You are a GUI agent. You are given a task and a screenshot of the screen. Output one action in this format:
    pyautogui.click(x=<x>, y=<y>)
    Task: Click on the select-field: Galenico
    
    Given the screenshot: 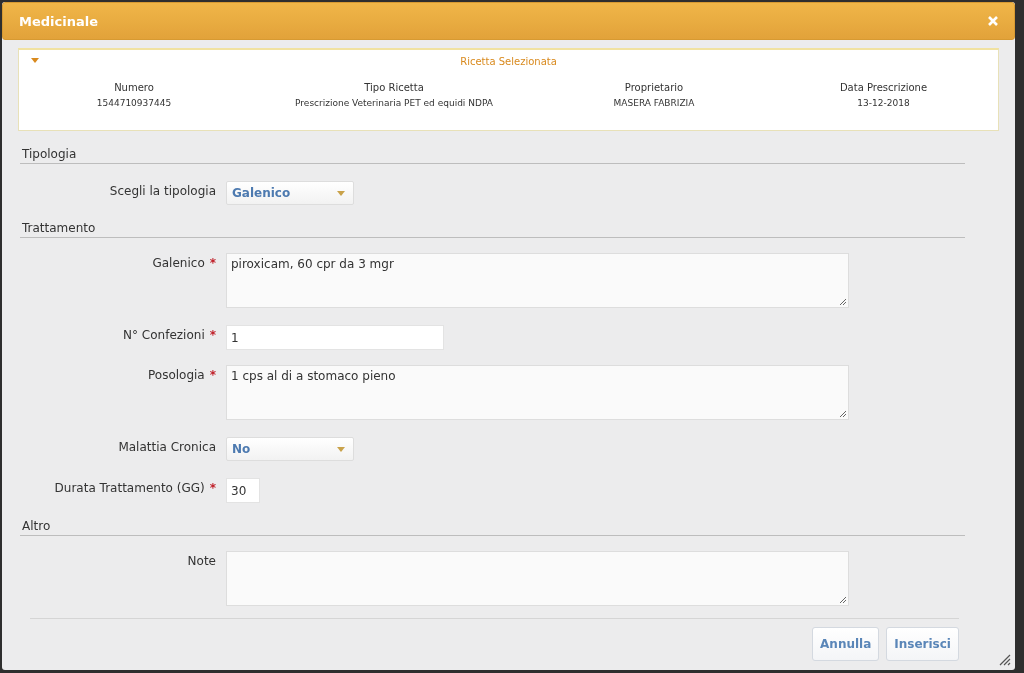 What is the action you would take?
    pyautogui.click(x=290, y=193)
    